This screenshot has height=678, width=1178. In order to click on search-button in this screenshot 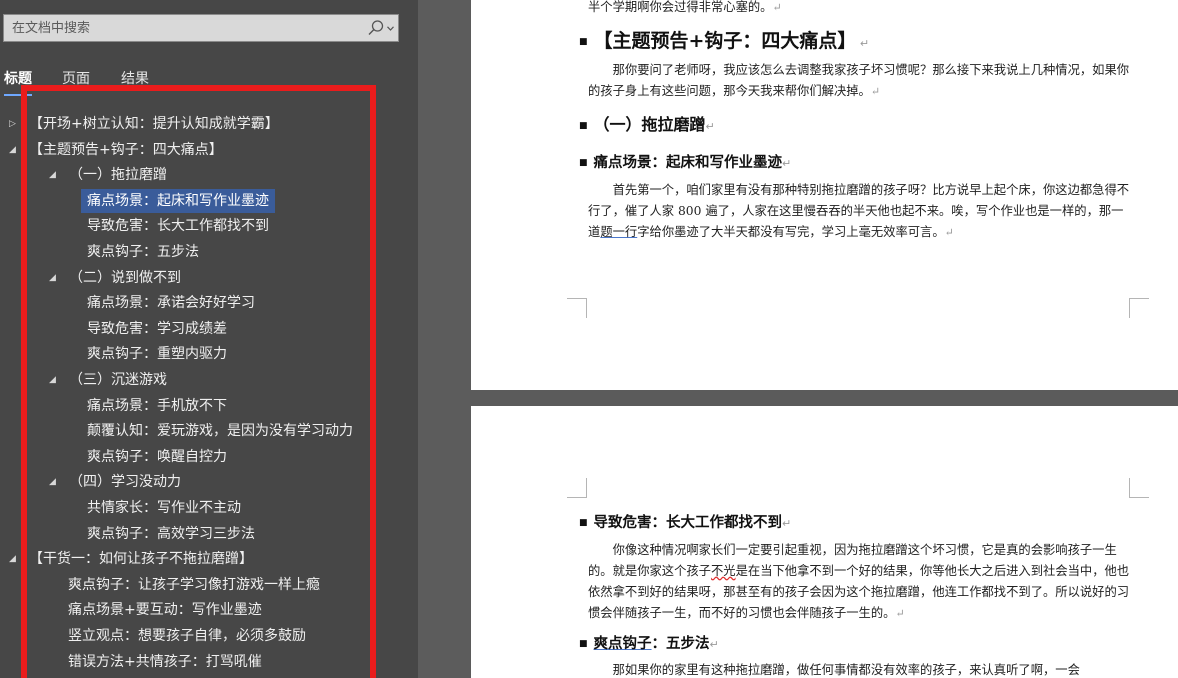, I will do `click(380, 28)`.